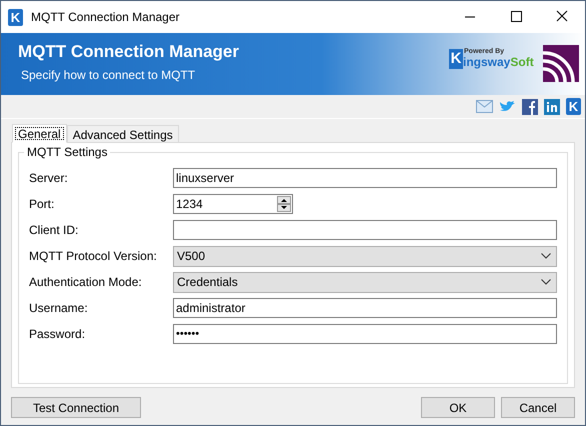 This screenshot has height=426, width=586. What do you see at coordinates (42, 204) in the screenshot?
I see `field-label: Port:` at bounding box center [42, 204].